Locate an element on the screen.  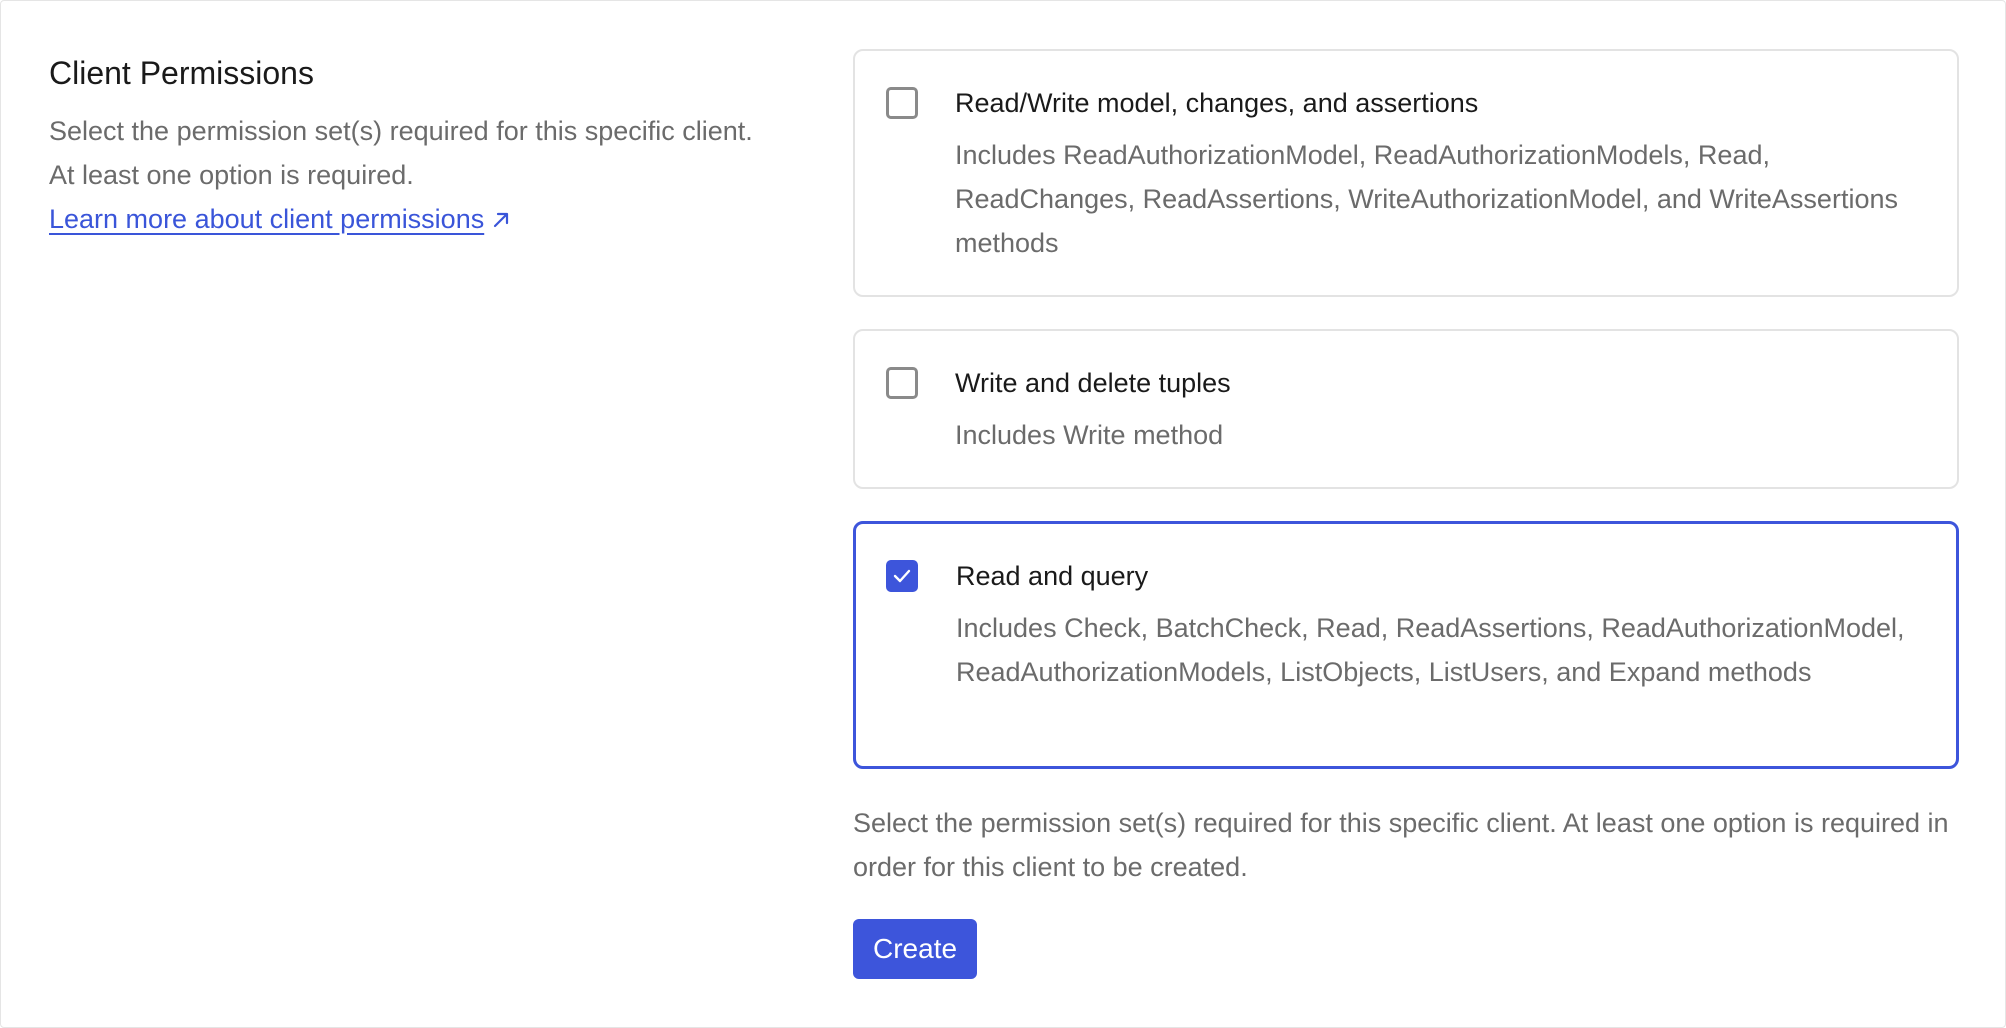
option-title: Read and query is located at coordinates (1052, 576).